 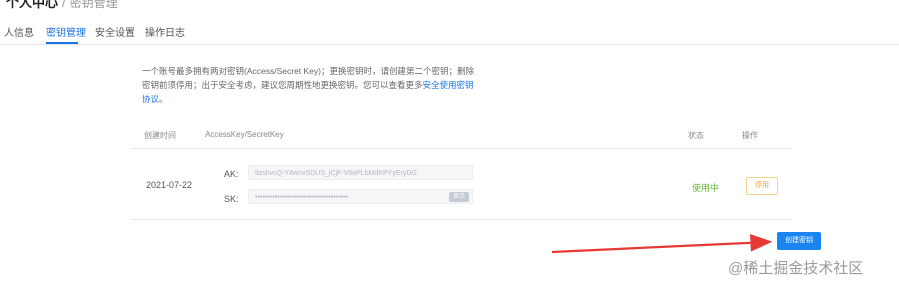 What do you see at coordinates (796, 268) in the screenshot?
I see `watermark-text: @稀土掘金技术社区` at bounding box center [796, 268].